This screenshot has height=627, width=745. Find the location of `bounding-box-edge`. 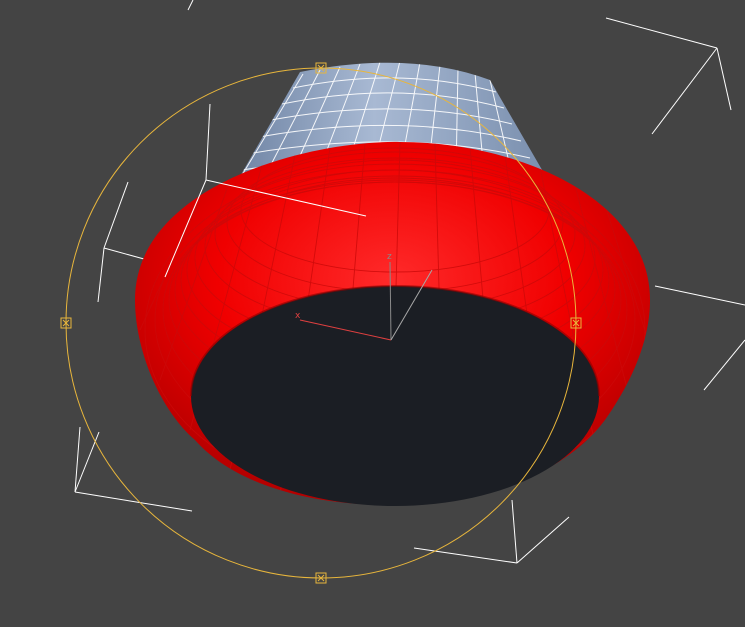

bounding-box-edge is located at coordinates (190, 5).